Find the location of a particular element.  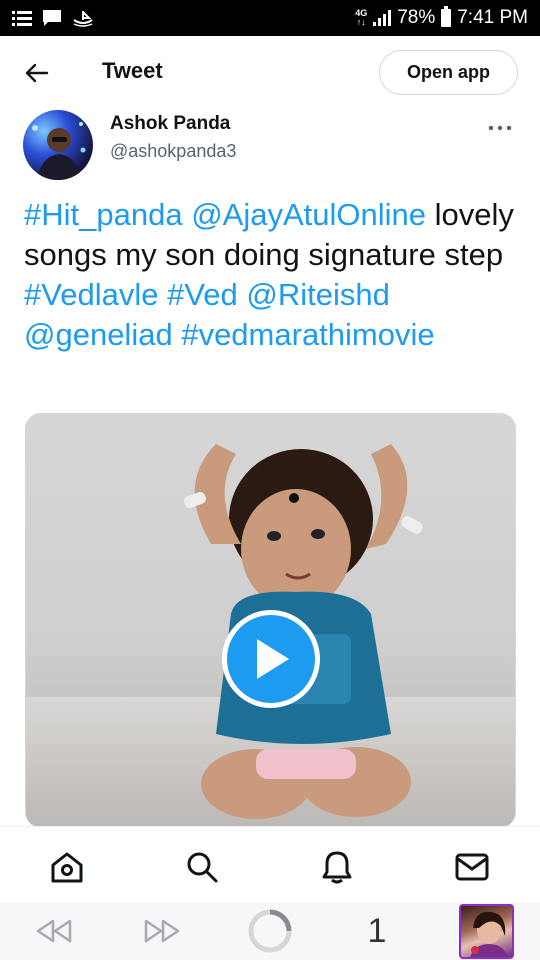

back-button is located at coordinates (37, 73).